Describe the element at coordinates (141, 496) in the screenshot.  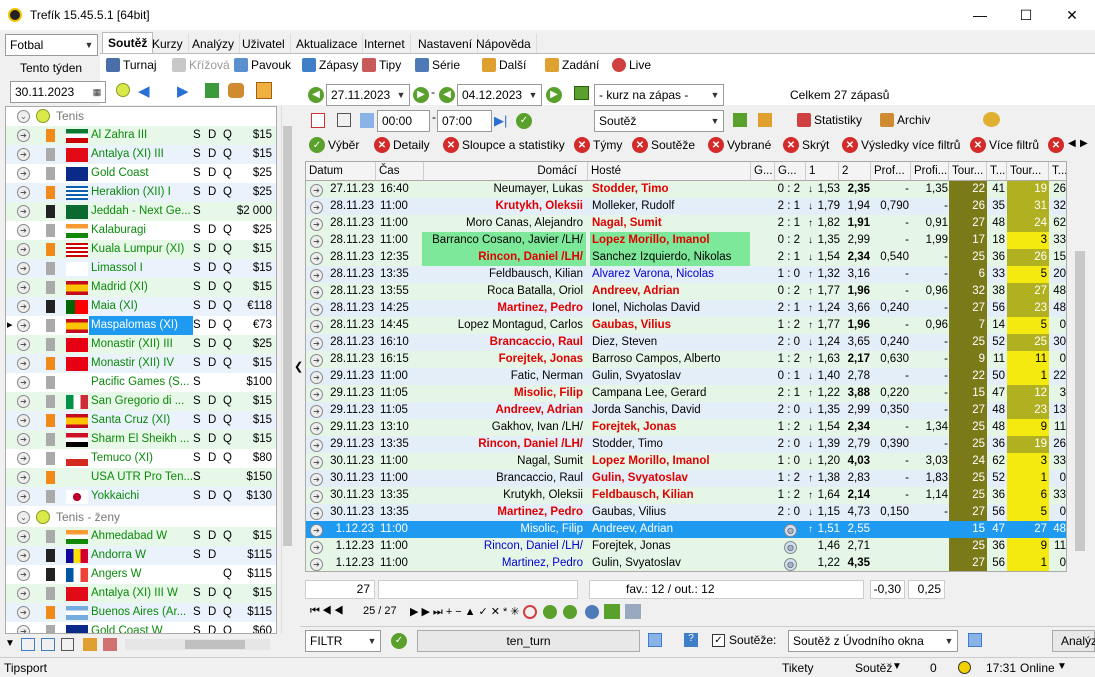
I see `tournament-row: ➔ Yokkaichi S D Q $130` at that location.